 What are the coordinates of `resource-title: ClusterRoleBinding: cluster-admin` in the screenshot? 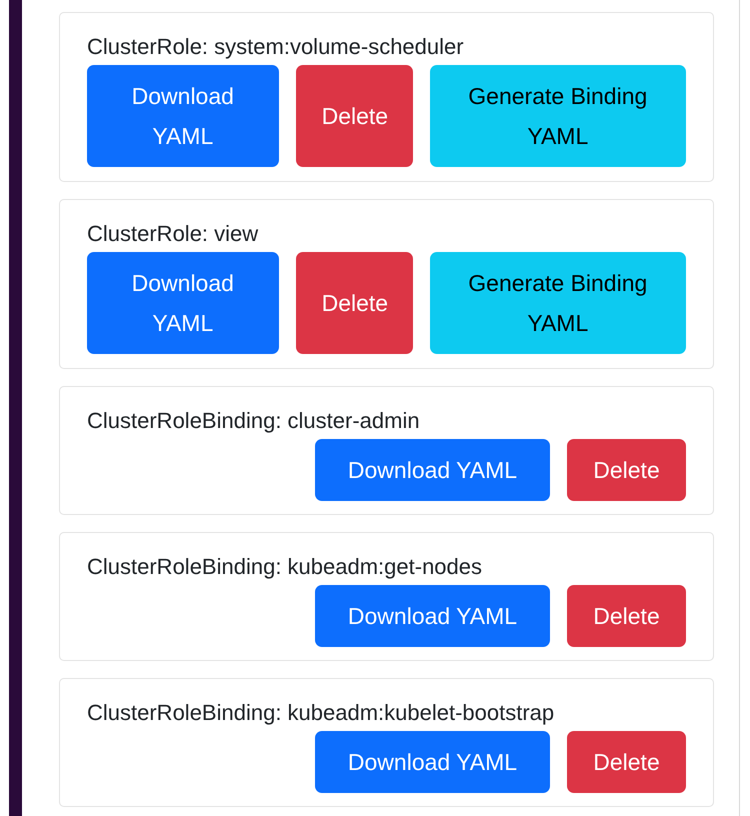 It's located at (254, 421).